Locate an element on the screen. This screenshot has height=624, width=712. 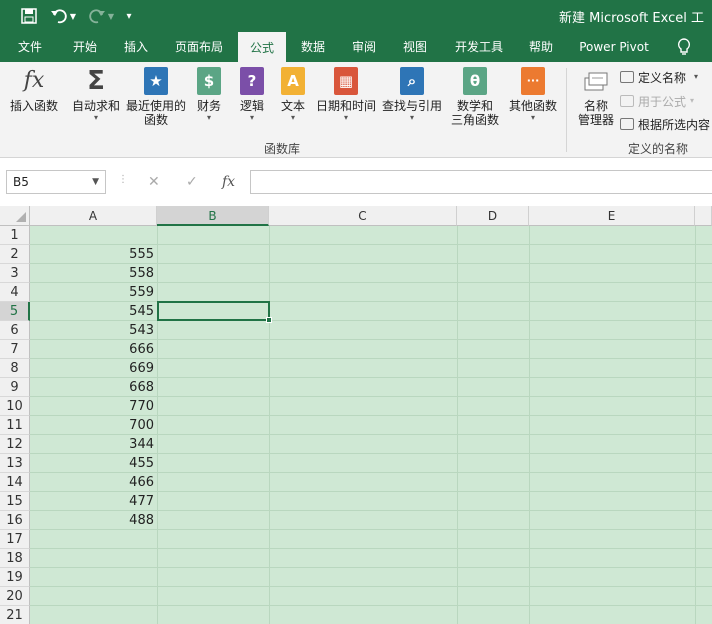
tab-file: 文件 is located at coordinates (30, 47).